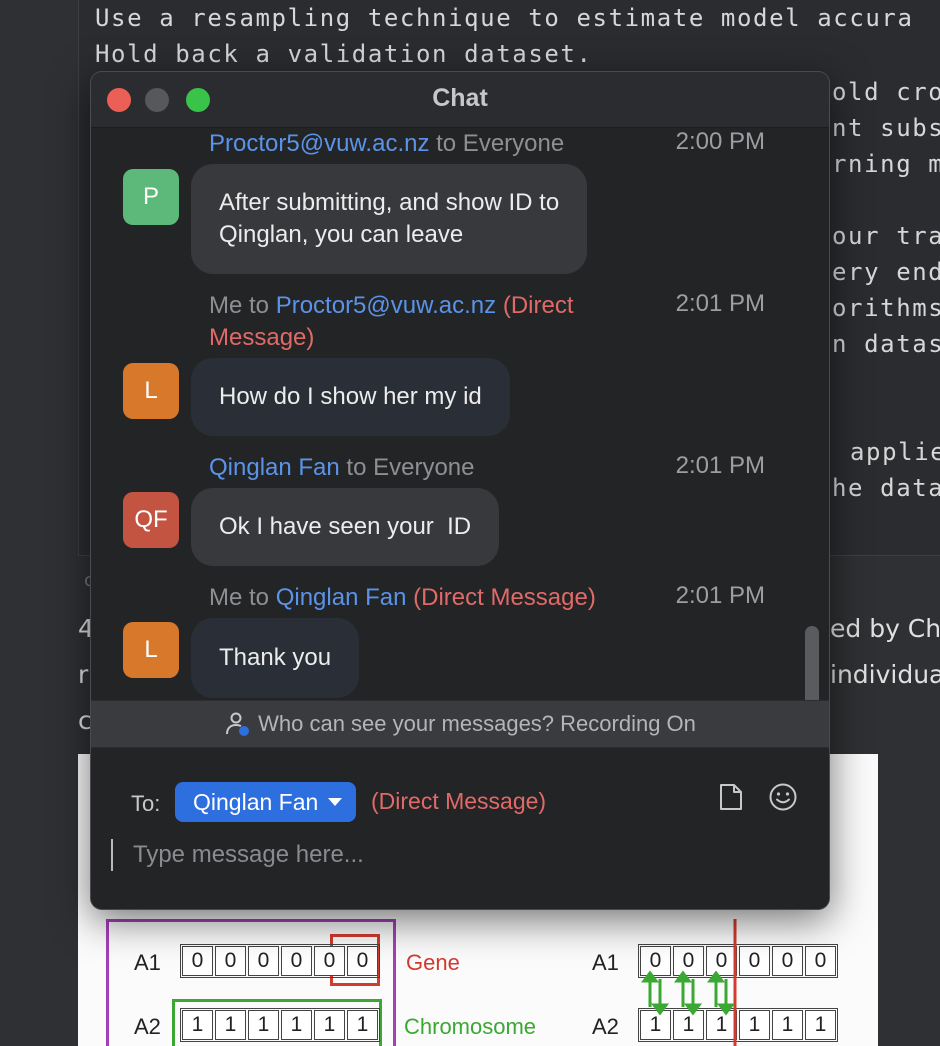  Describe the element at coordinates (459, 801) in the screenshot. I see `direct-message-label: (Direct Message)` at that location.